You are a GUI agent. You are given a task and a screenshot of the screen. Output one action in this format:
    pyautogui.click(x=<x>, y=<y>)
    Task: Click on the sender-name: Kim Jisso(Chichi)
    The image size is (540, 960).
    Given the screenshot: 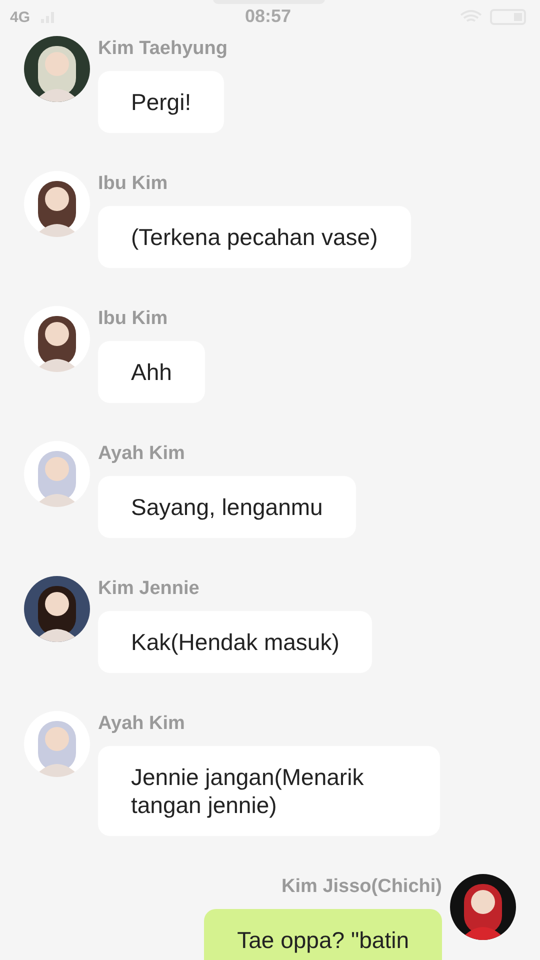 What is the action you would take?
    pyautogui.click(x=362, y=887)
    